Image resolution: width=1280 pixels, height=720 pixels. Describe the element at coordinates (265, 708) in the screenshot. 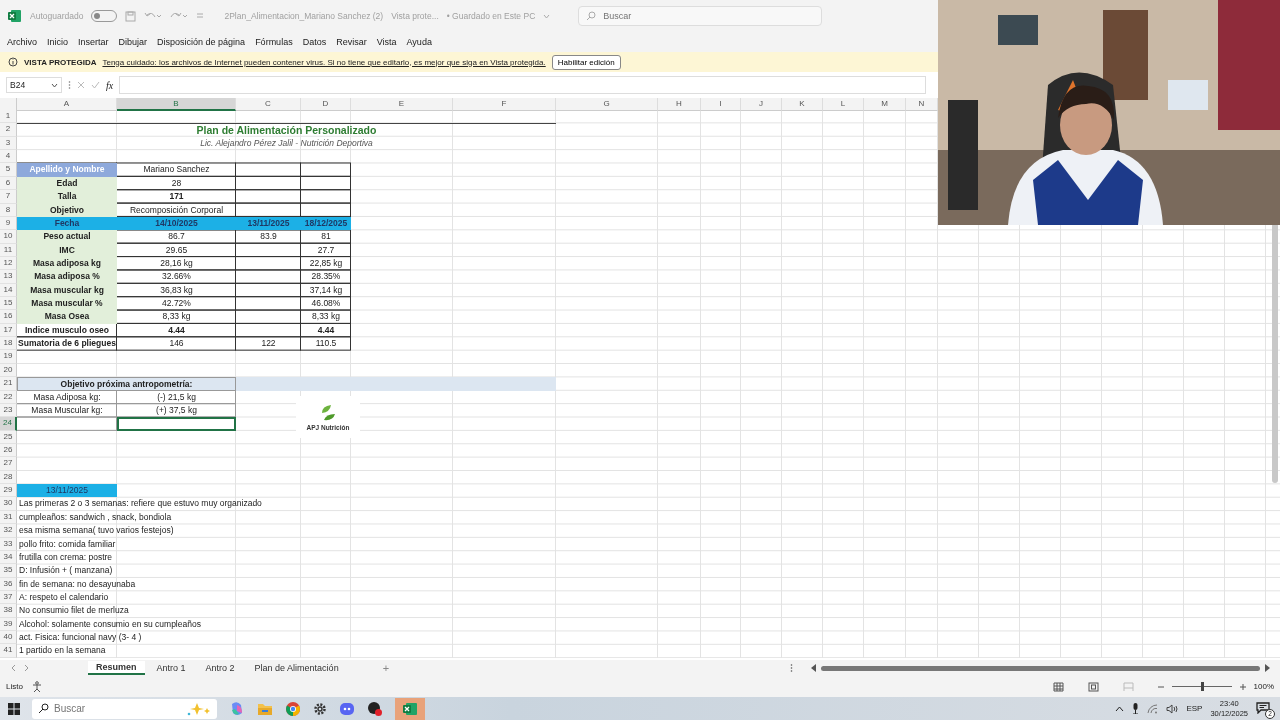

I see `folder-icon` at that location.